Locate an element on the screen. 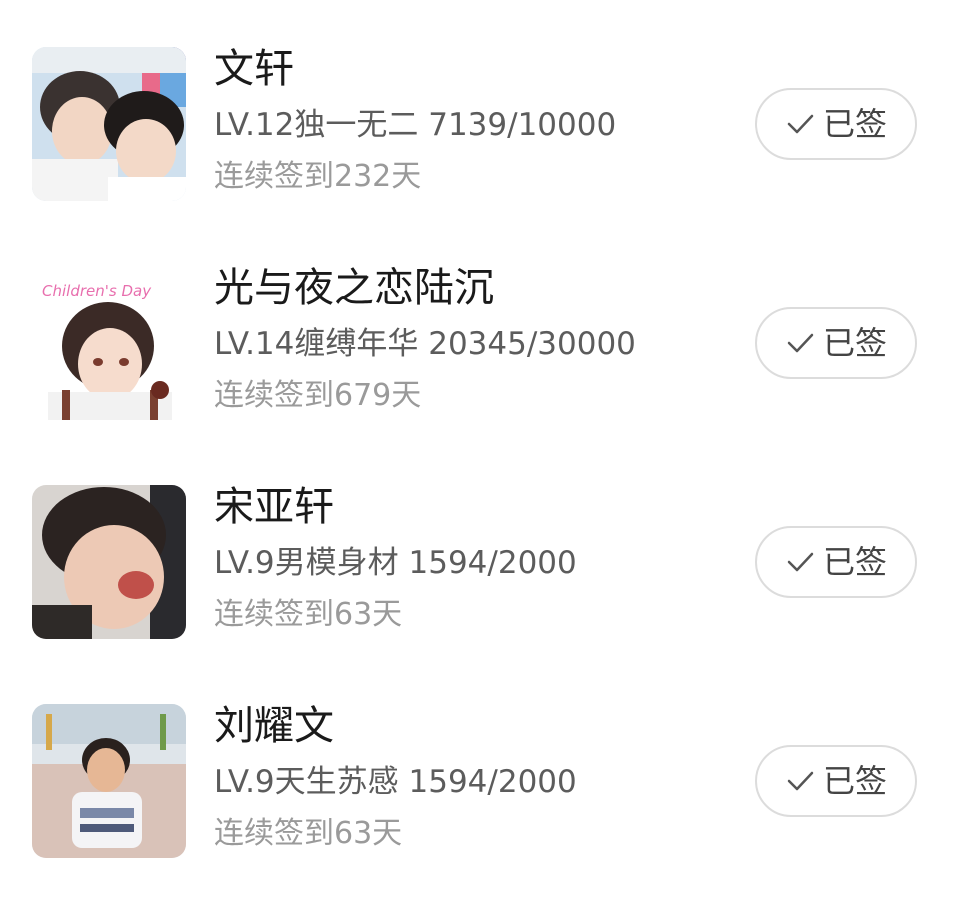 Image resolution: width=960 pixels, height=917 pixels. svg-text: Children's Day is located at coordinates (97, 291).